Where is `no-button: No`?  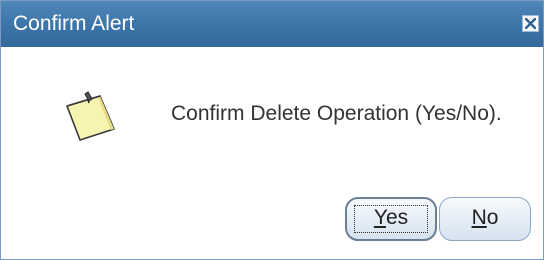
no-button: No is located at coordinates (485, 219).